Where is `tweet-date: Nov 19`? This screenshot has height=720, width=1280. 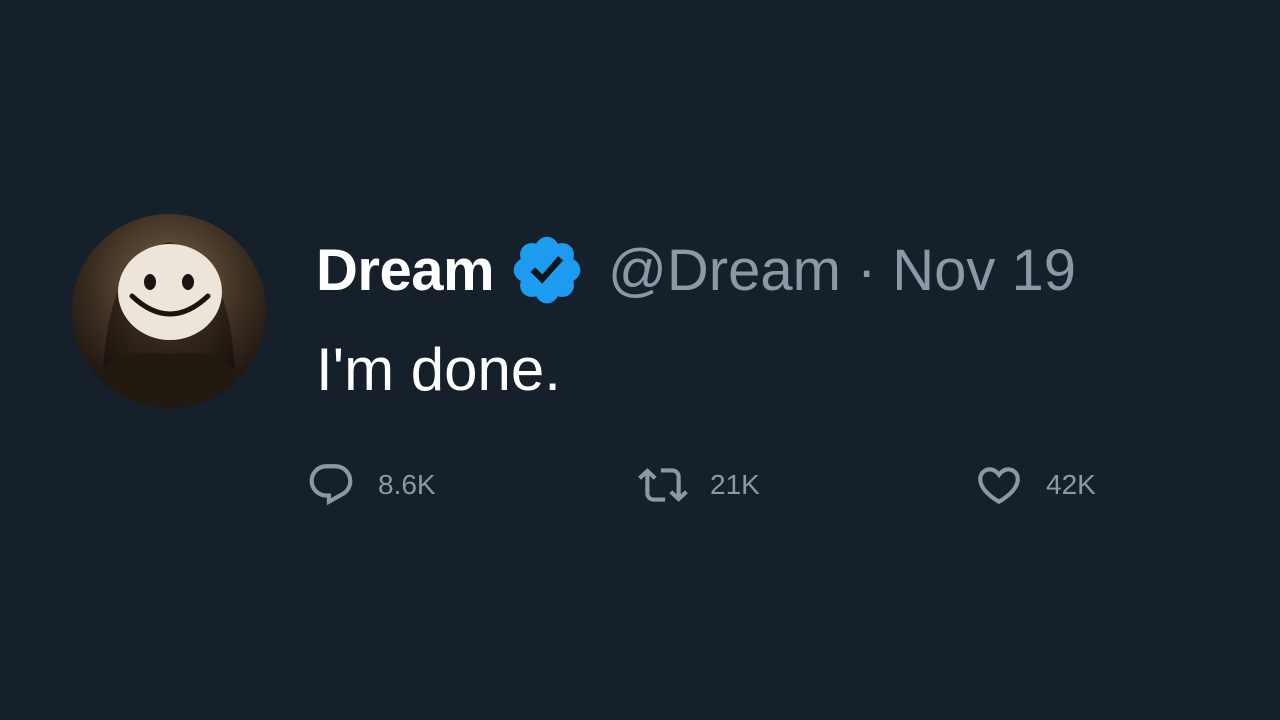 tweet-date: Nov 19 is located at coordinates (984, 270).